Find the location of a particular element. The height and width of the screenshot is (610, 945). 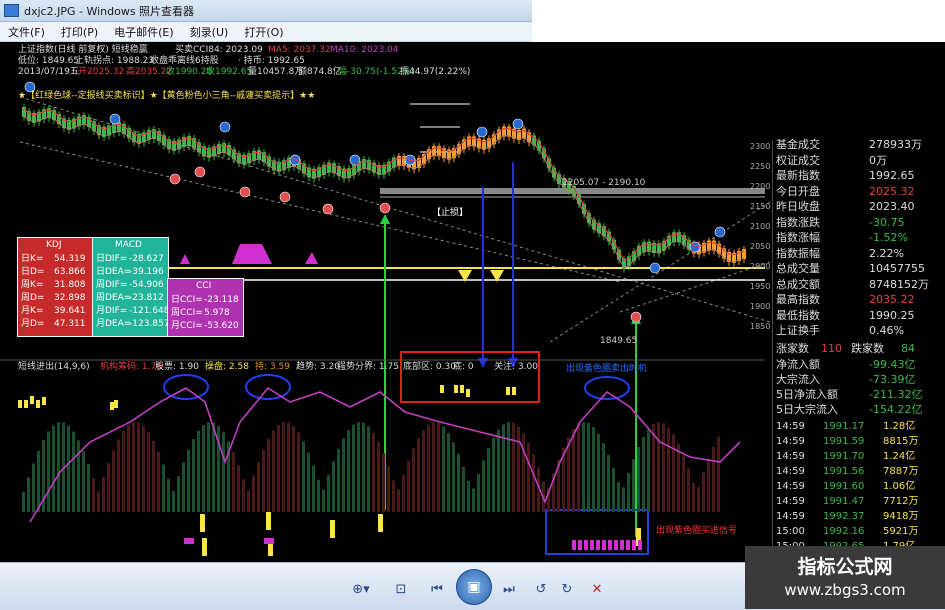

price-tick: 2200 is located at coordinates (760, 186).